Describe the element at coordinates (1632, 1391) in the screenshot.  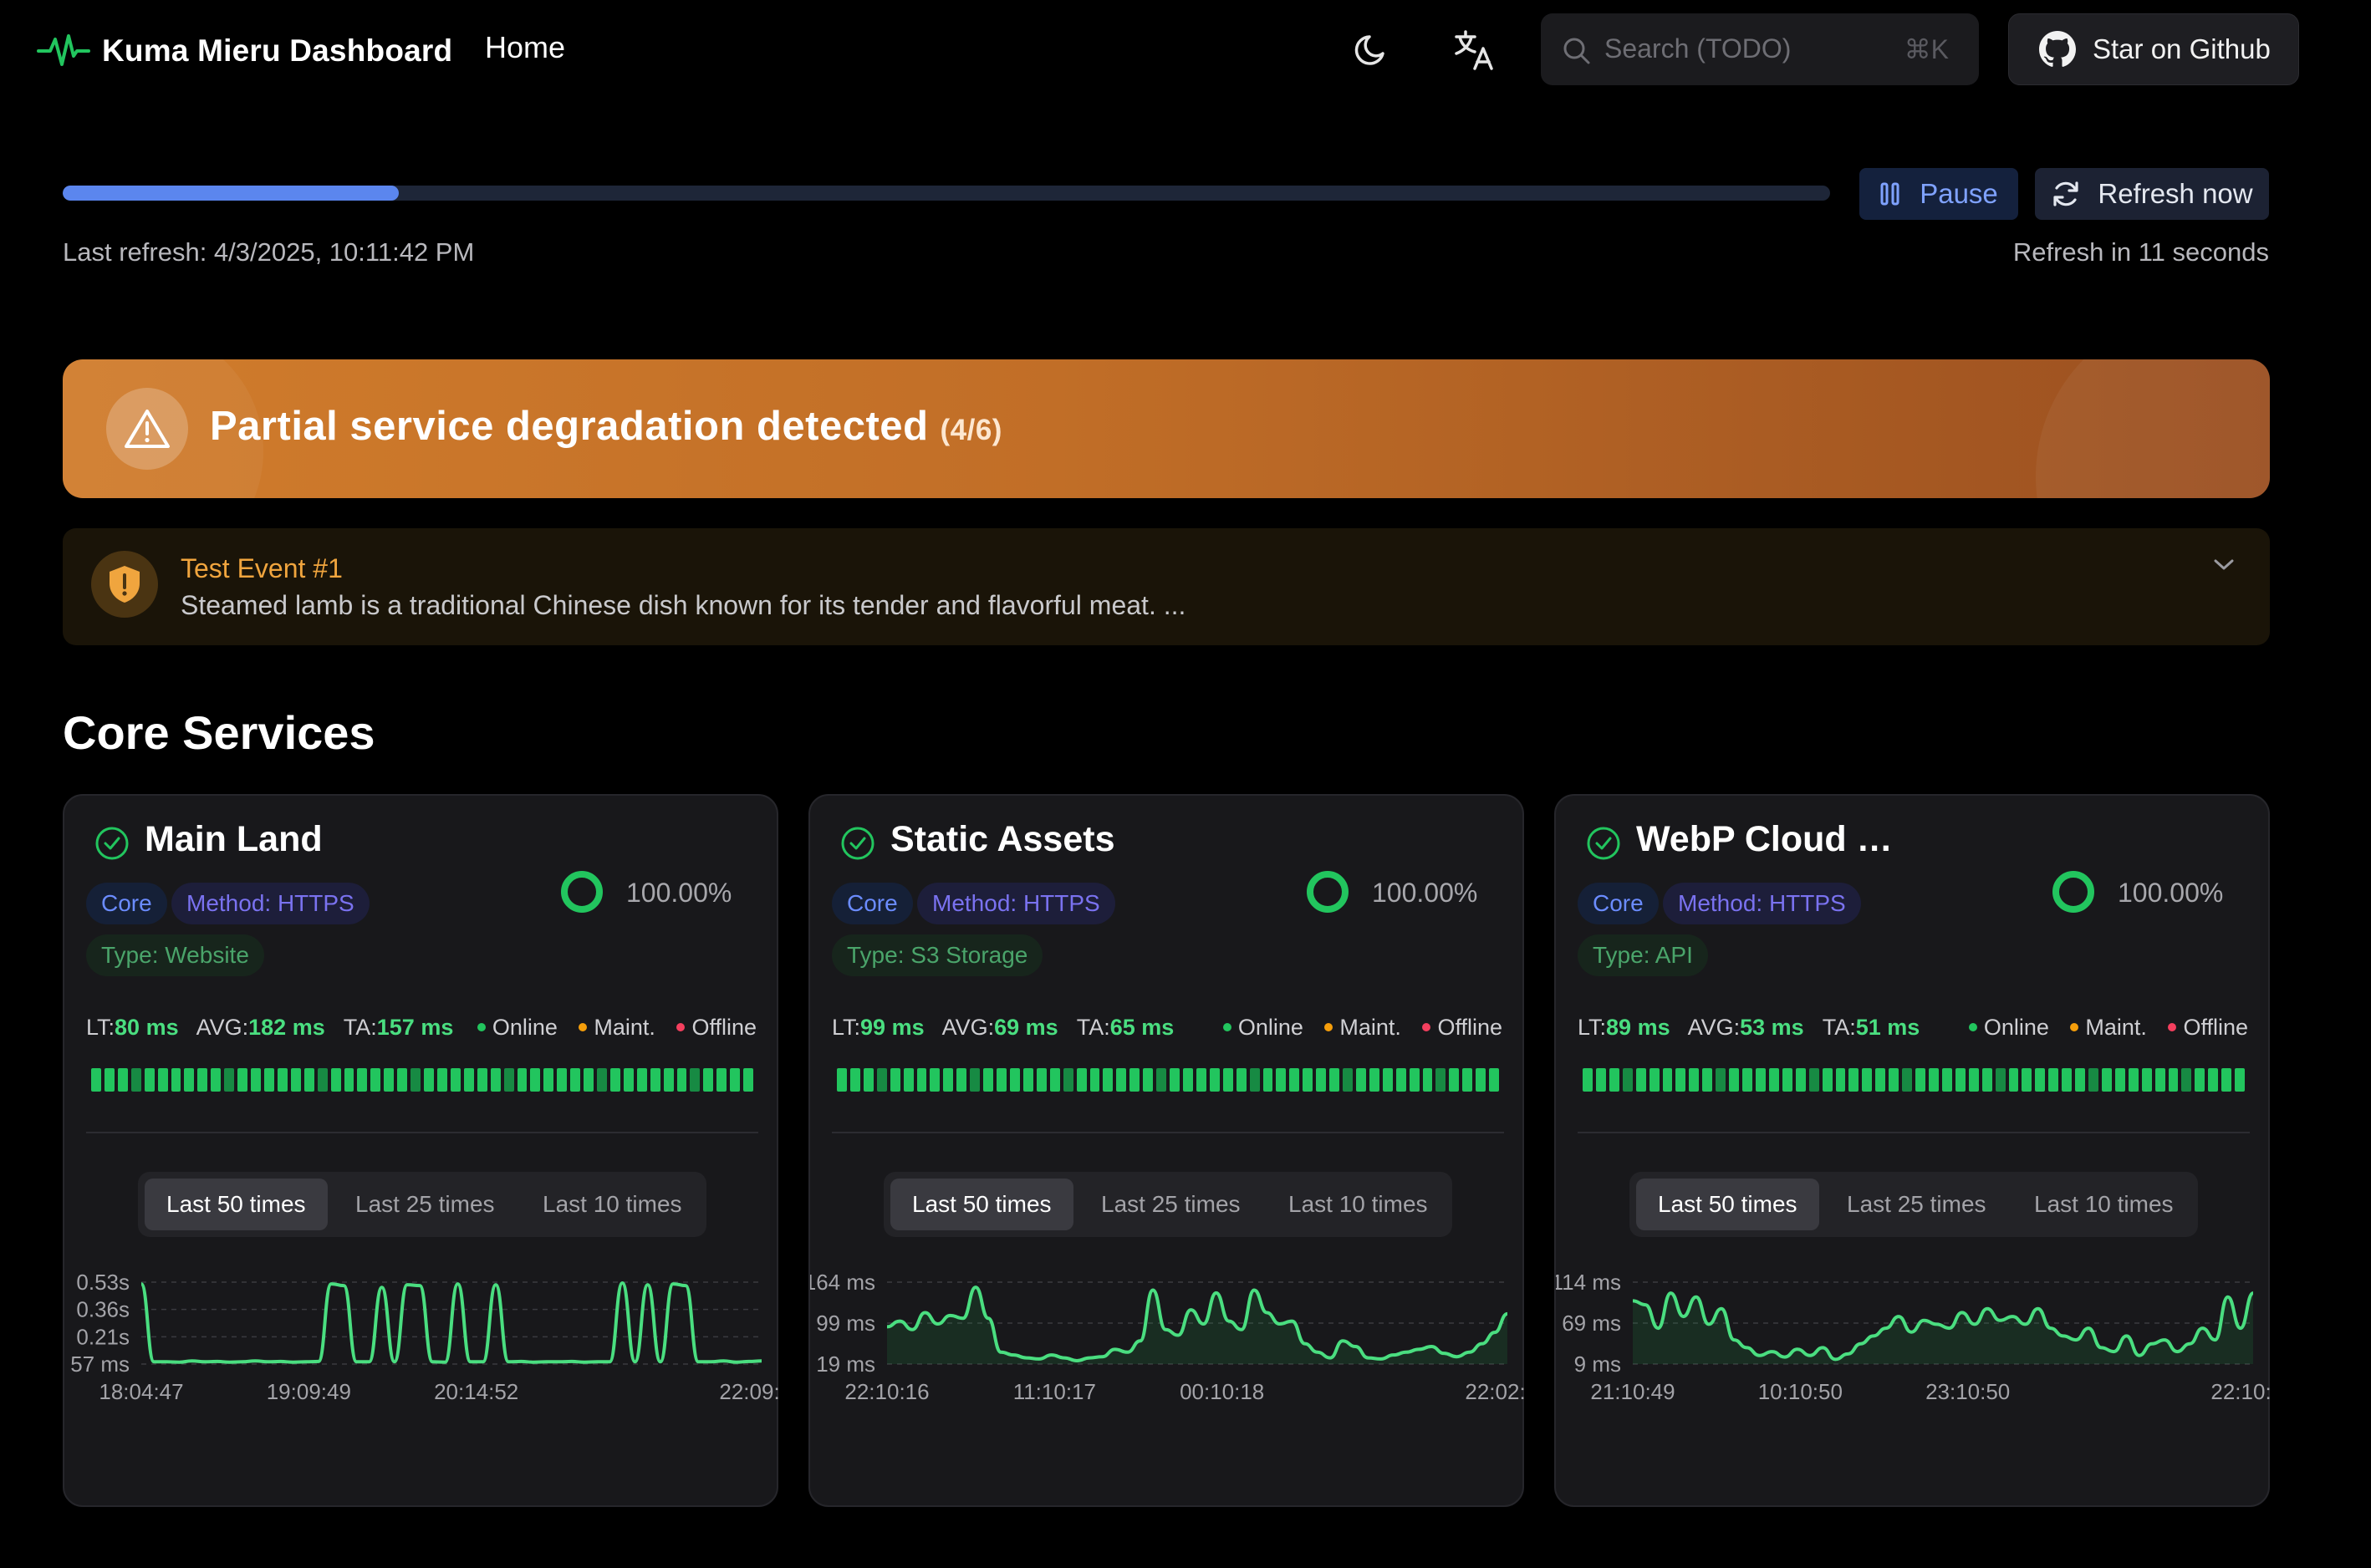
I see `x-tick-label: 21:10:49` at that location.